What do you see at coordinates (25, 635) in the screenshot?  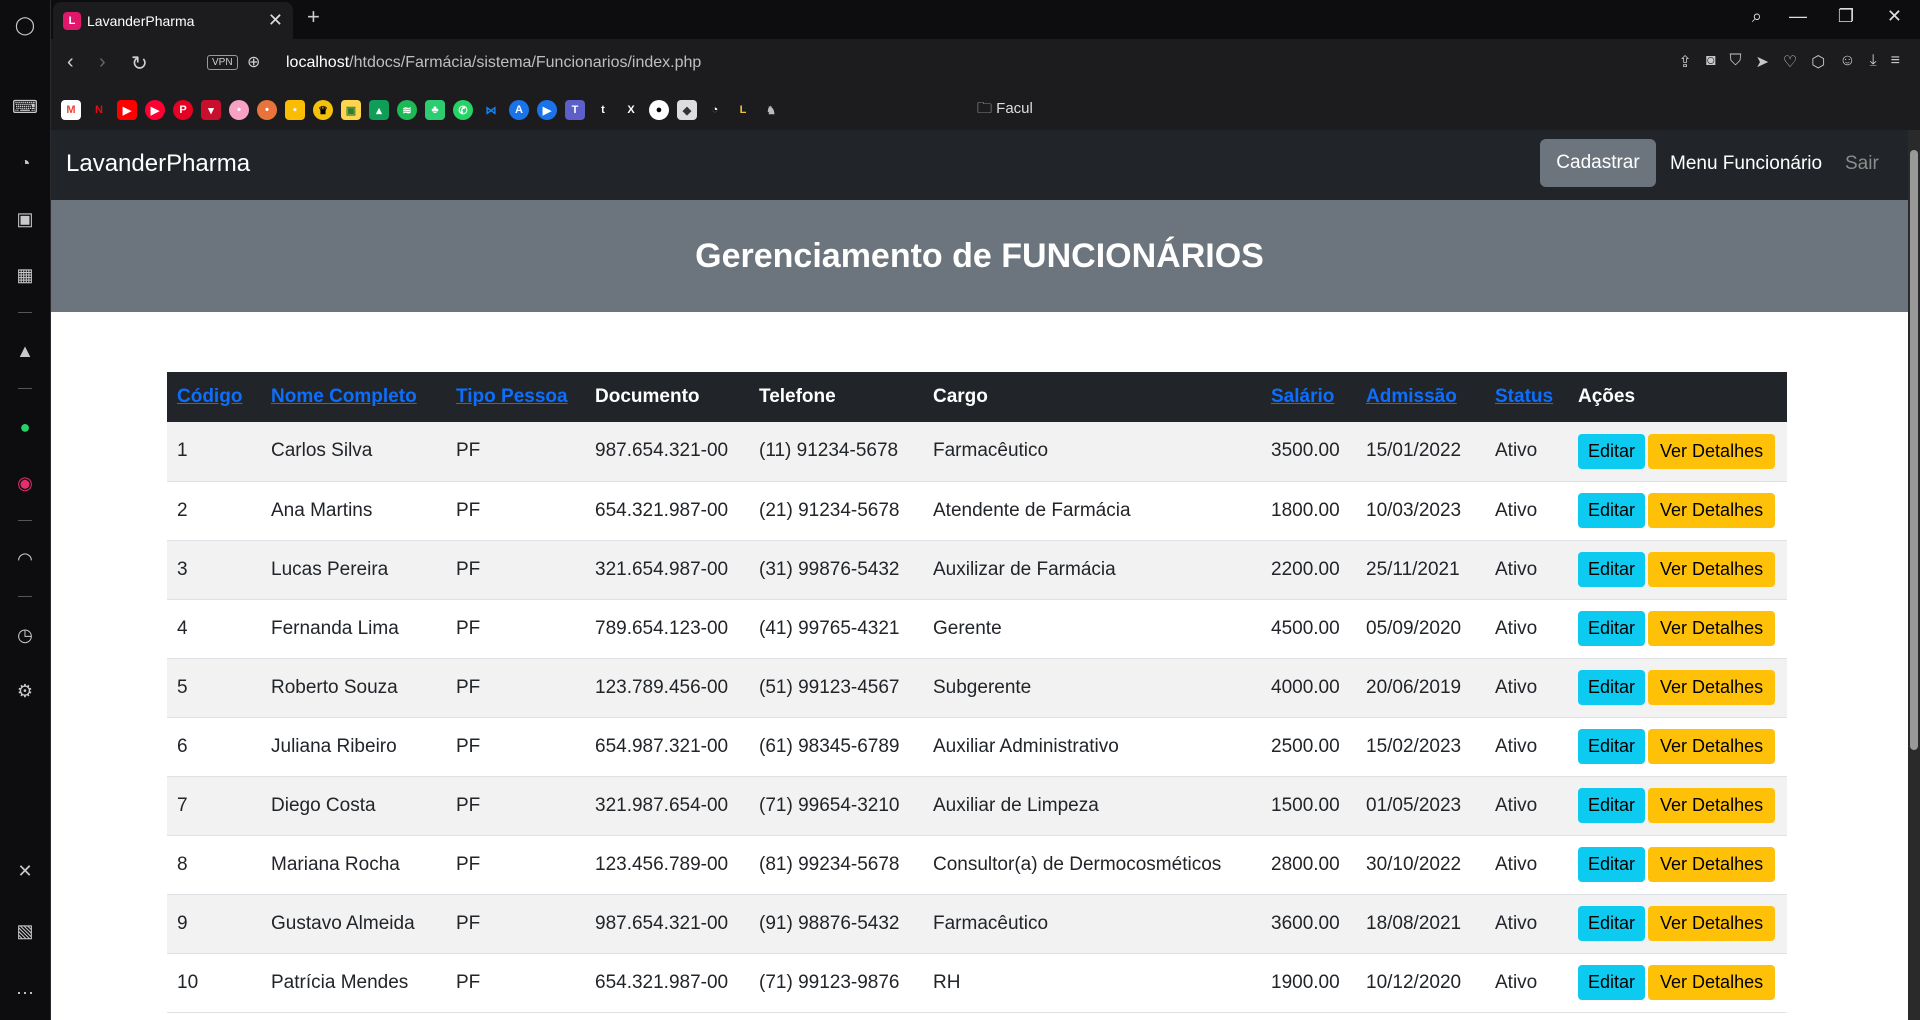 I see `history-icon: ◷` at bounding box center [25, 635].